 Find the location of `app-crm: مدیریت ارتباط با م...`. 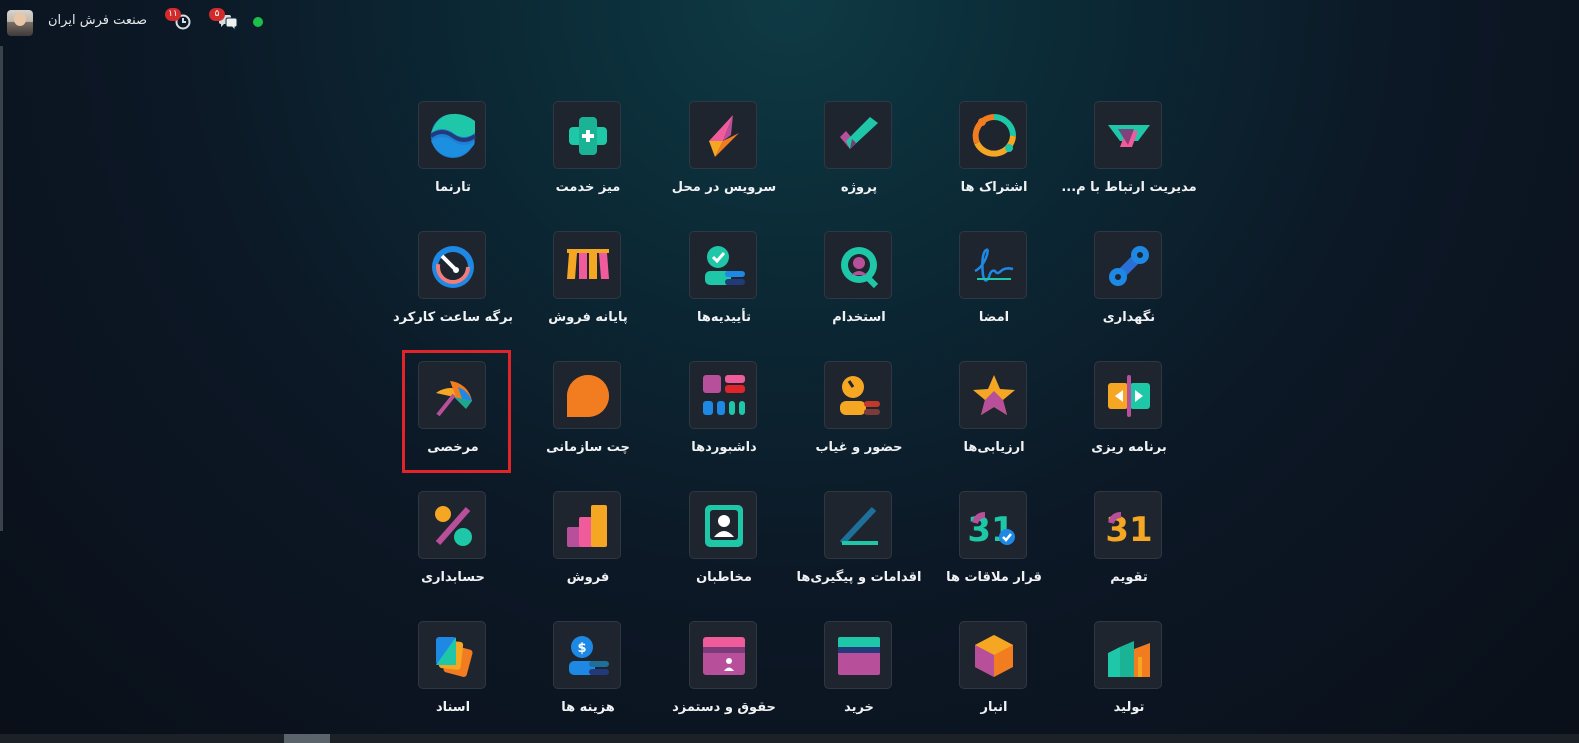

app-crm: مدیریت ارتباط با م... is located at coordinates (1129, 156).